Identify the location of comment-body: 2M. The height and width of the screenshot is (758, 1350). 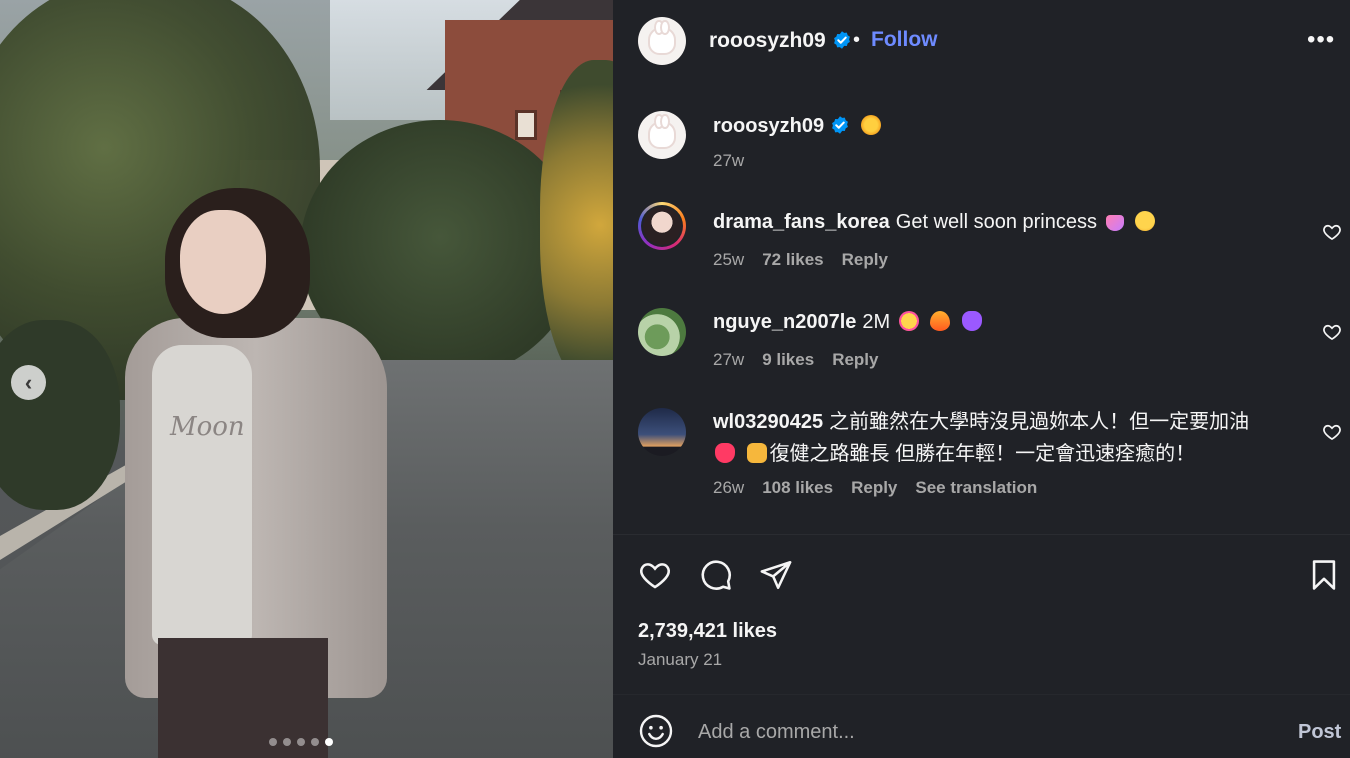
(876, 322).